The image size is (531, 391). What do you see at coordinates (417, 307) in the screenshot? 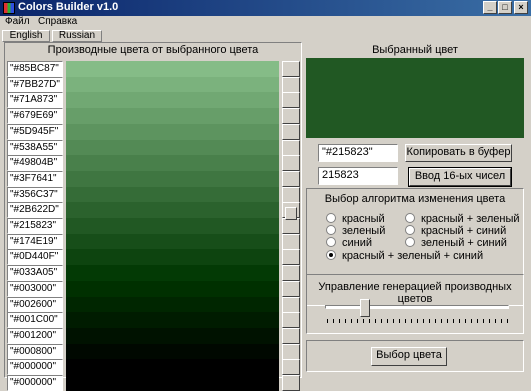
I see `generation-slider-track` at bounding box center [417, 307].